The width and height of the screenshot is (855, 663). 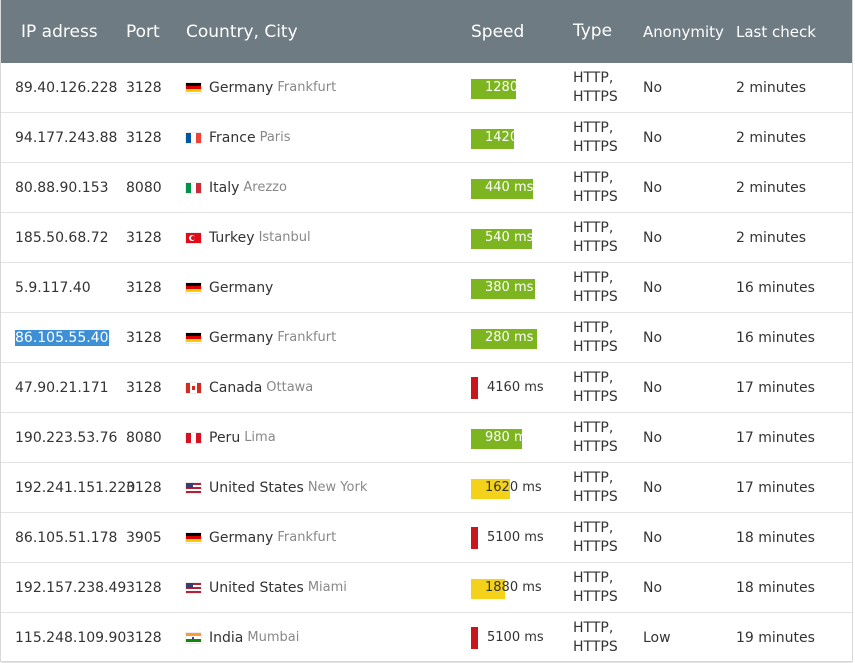 I want to click on india-flag-icon, so click(x=193, y=637).